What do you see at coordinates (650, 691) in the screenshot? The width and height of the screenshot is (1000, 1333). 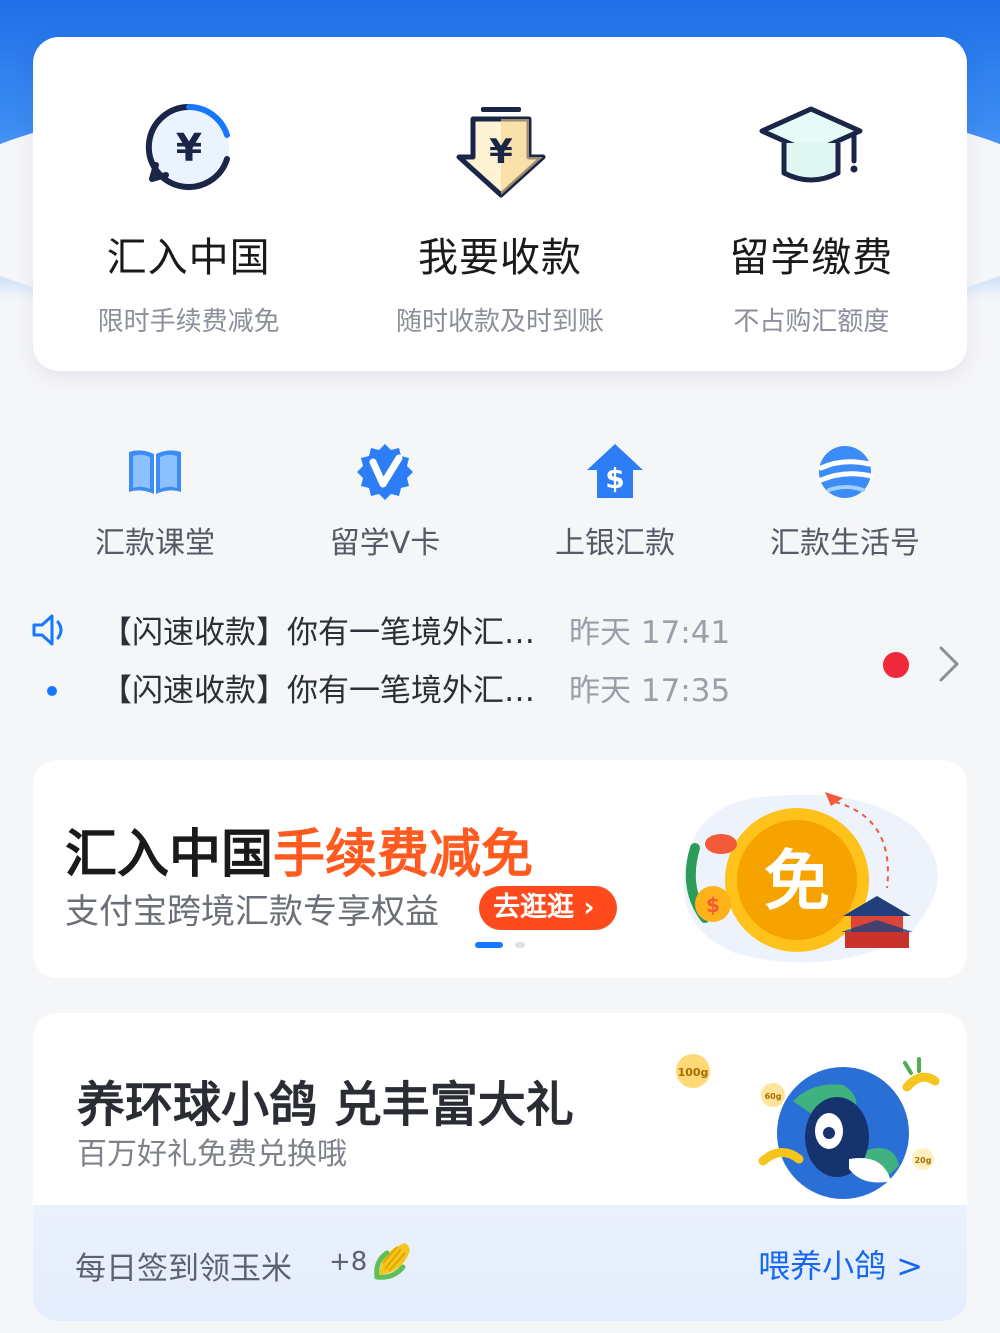 I see `notice-time: 昨天 17:35` at bounding box center [650, 691].